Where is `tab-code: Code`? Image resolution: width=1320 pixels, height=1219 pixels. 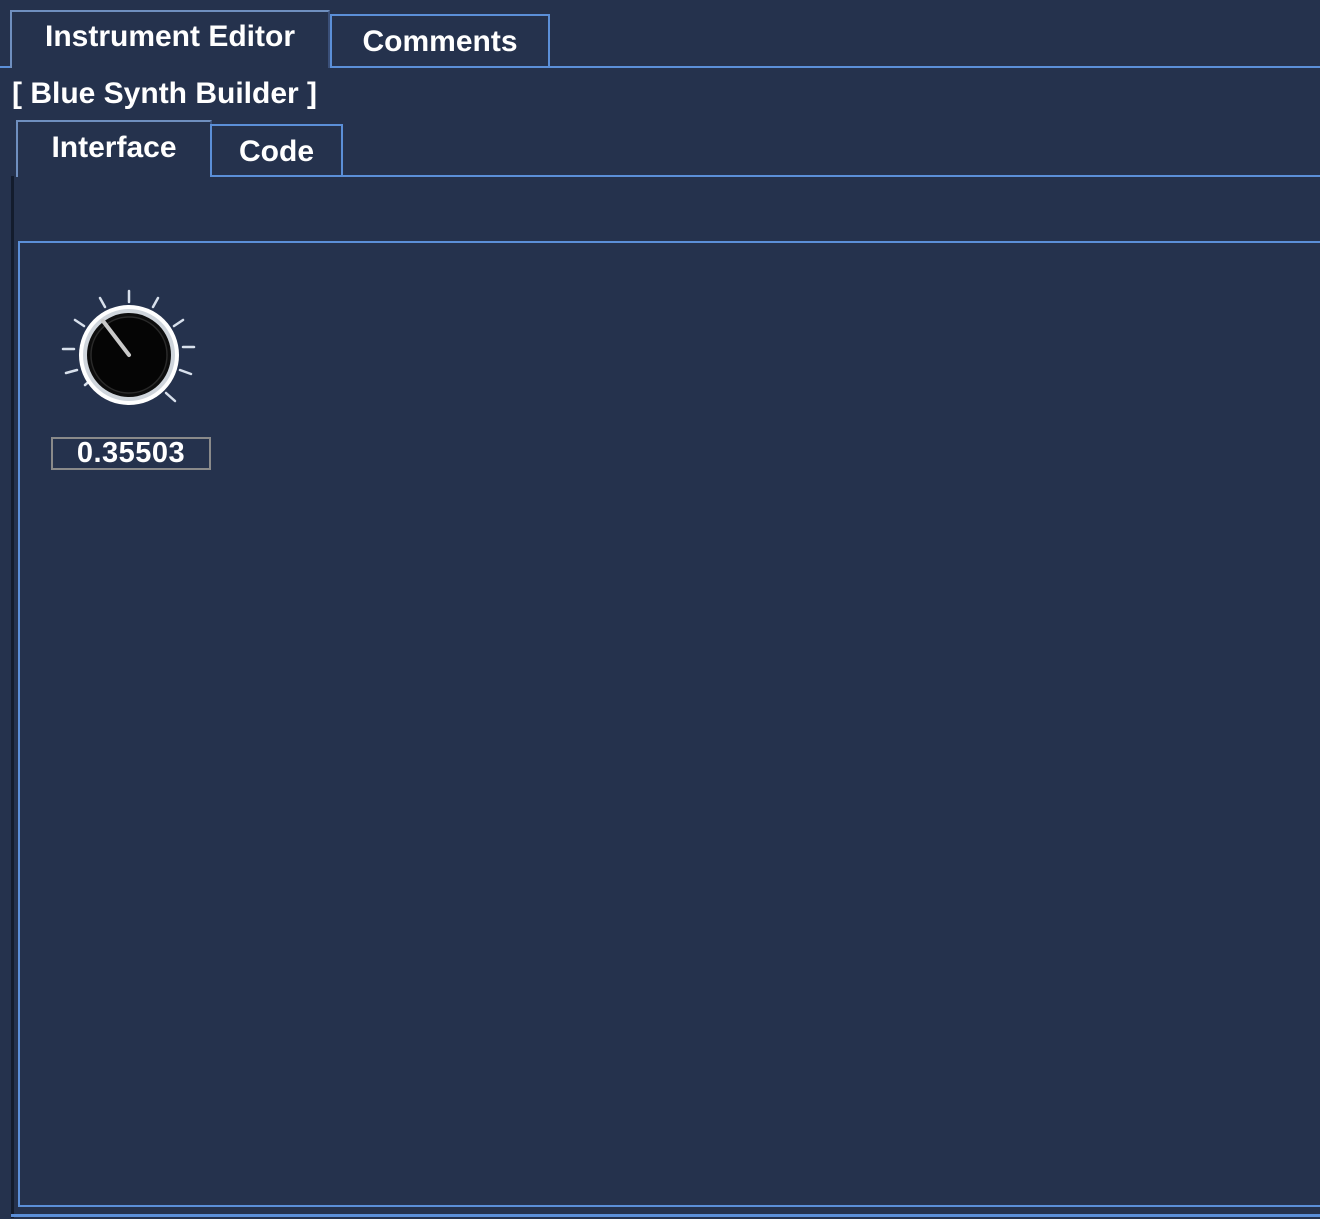 tab-code: Code is located at coordinates (276, 150).